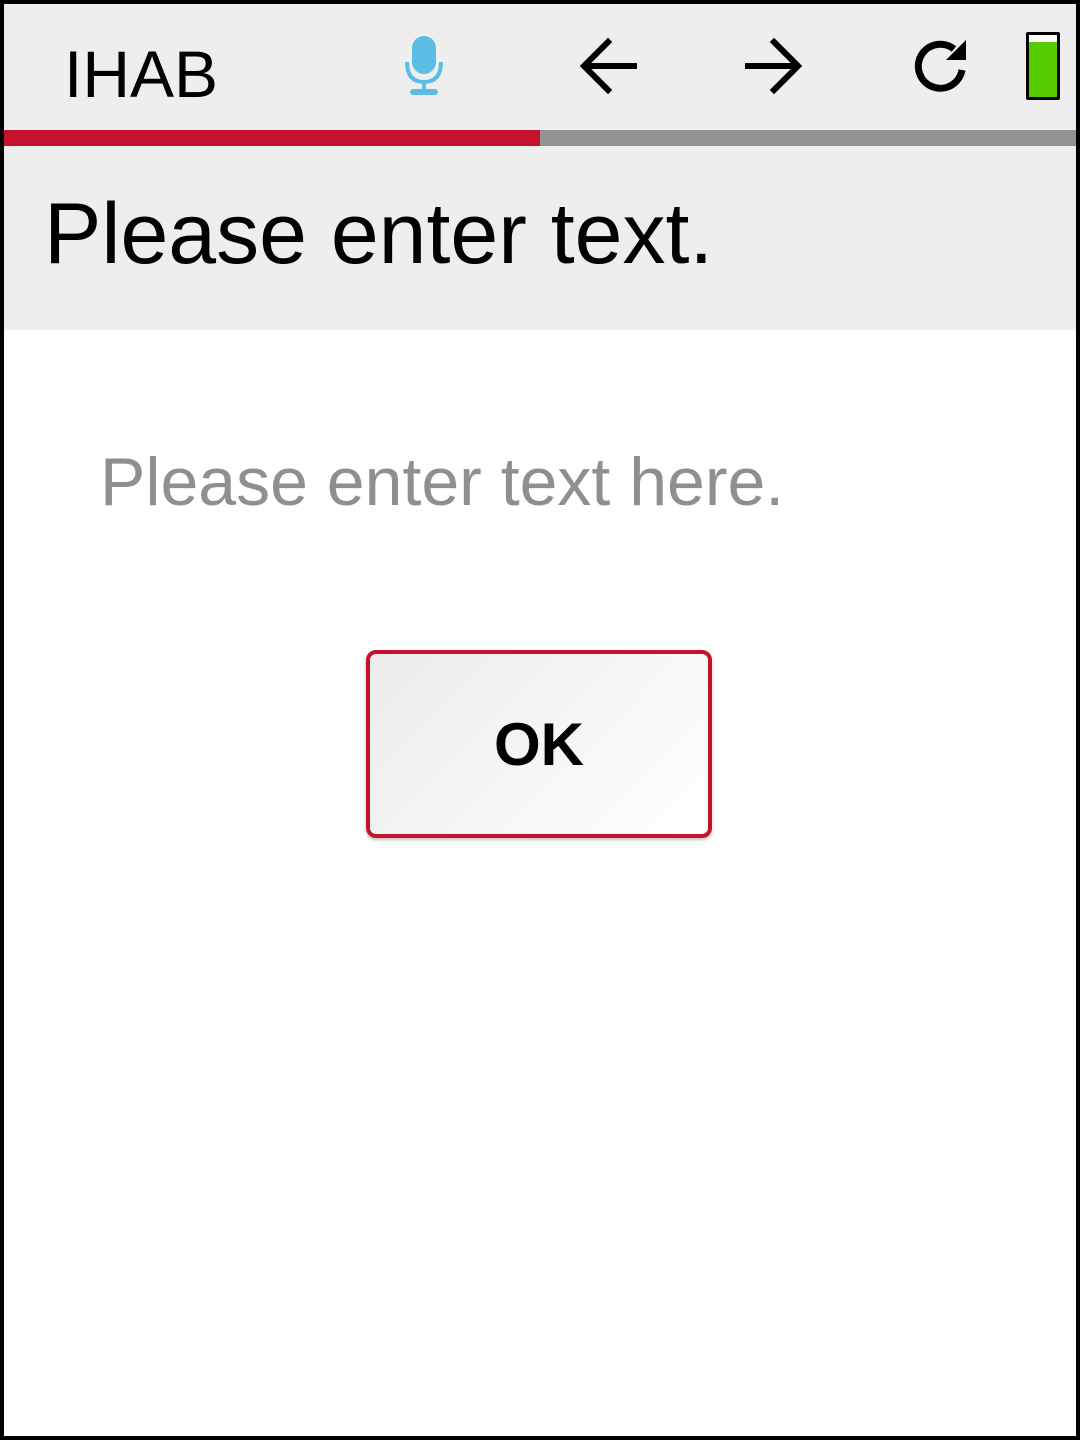 The width and height of the screenshot is (1080, 1440). Describe the element at coordinates (608, 66) in the screenshot. I see `back-arrow-icon` at that location.